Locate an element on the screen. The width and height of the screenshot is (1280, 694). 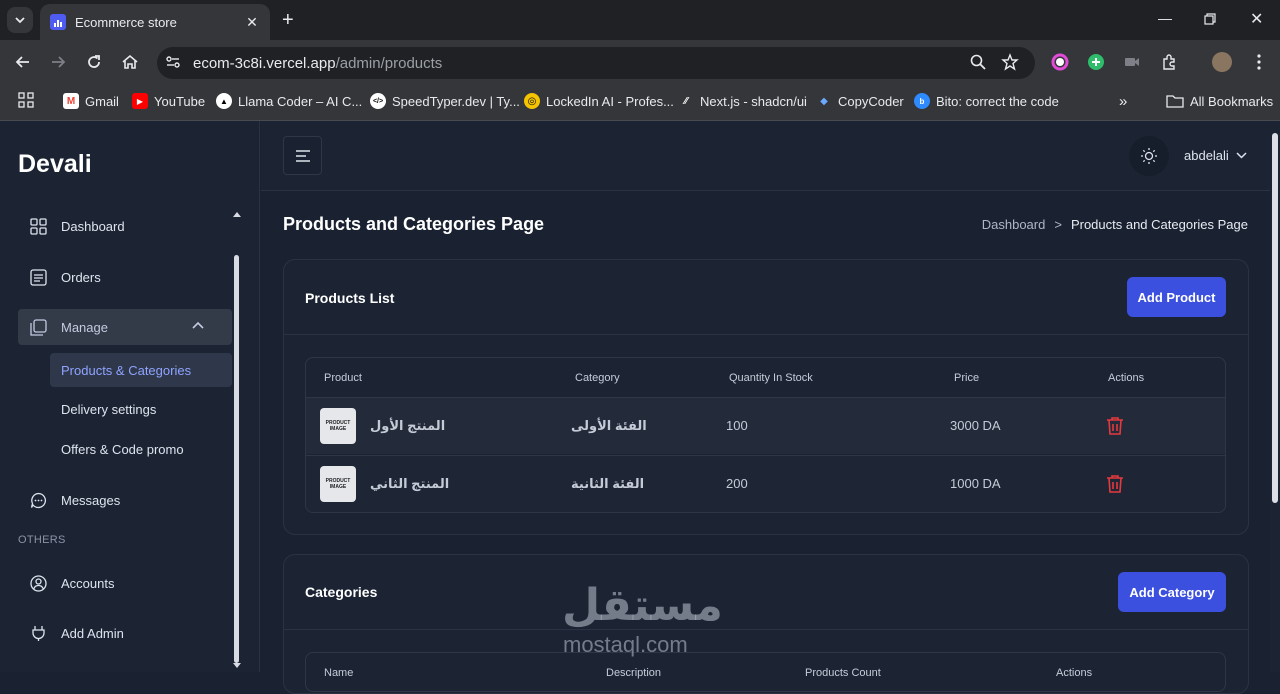
apps-grid-icon is located at coordinates (26, 100).